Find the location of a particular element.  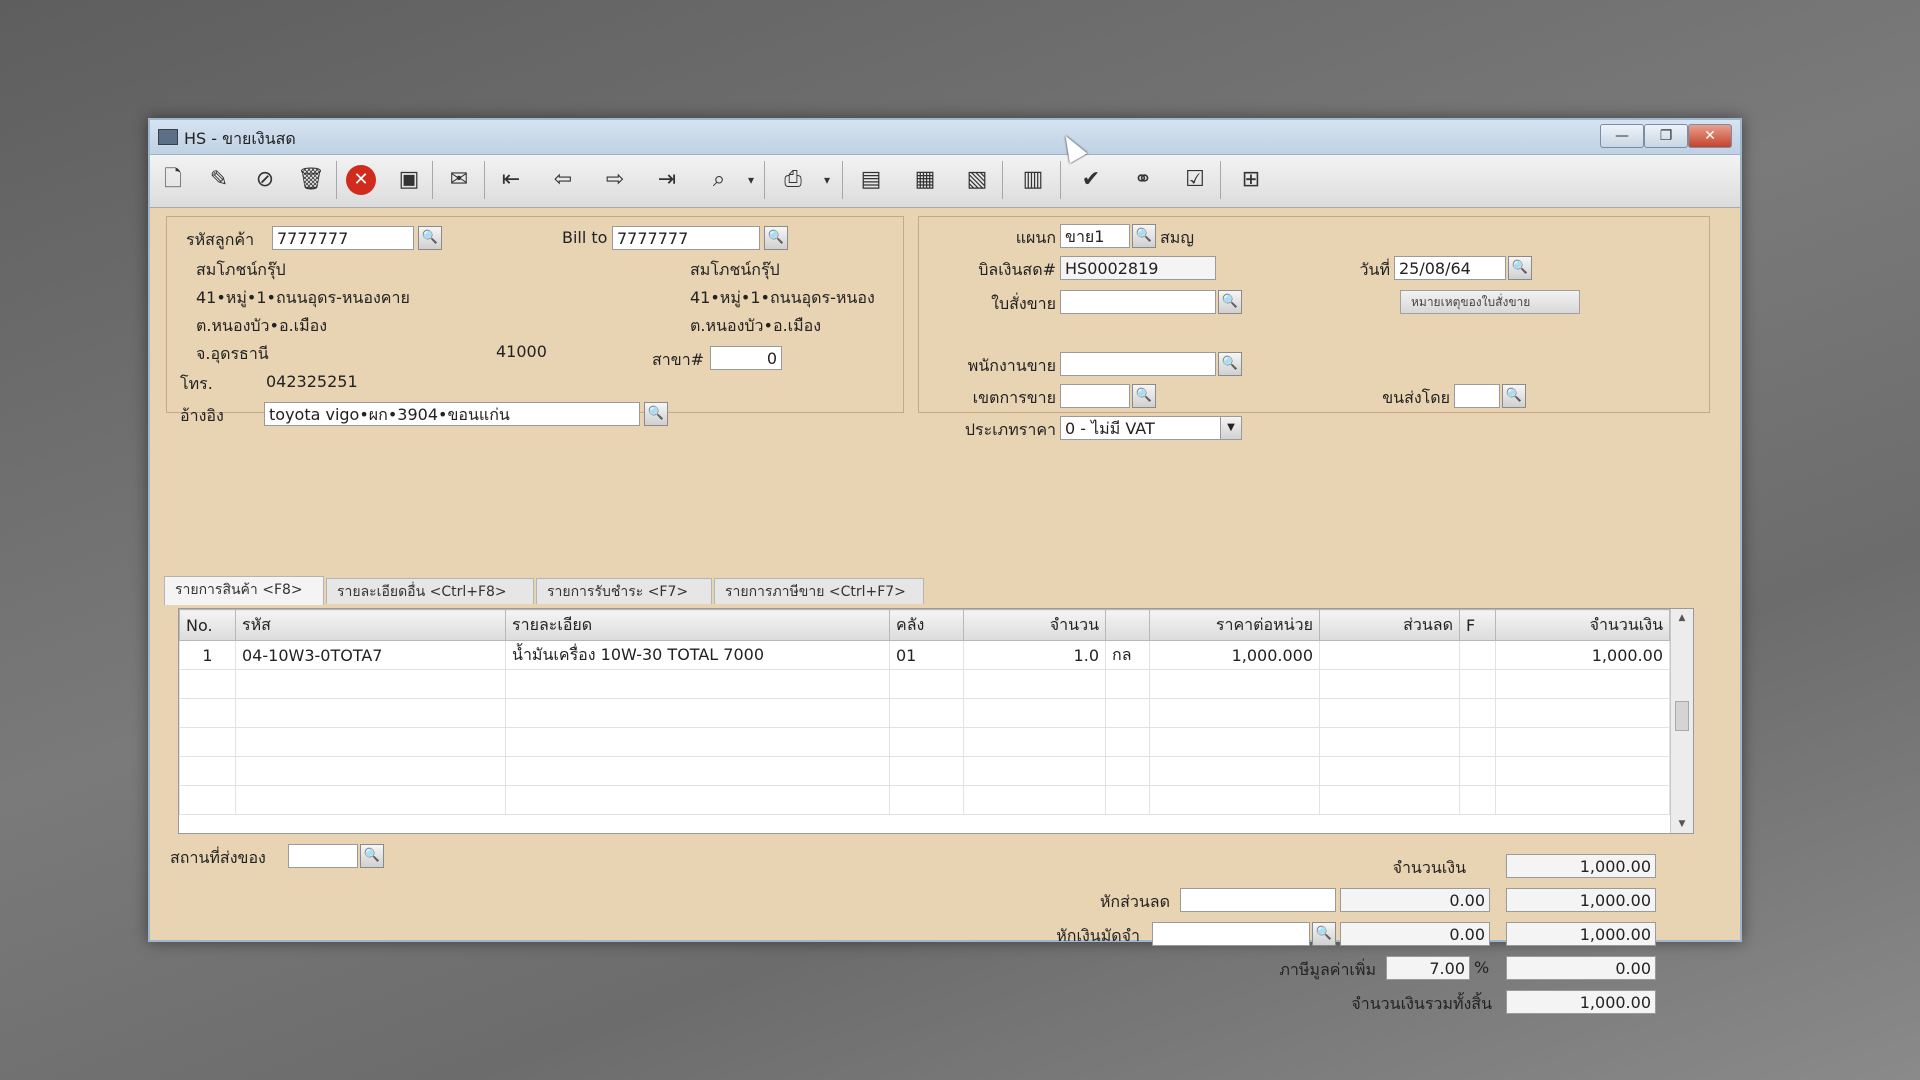

column-header-warehouse: คลัง is located at coordinates (926, 625).